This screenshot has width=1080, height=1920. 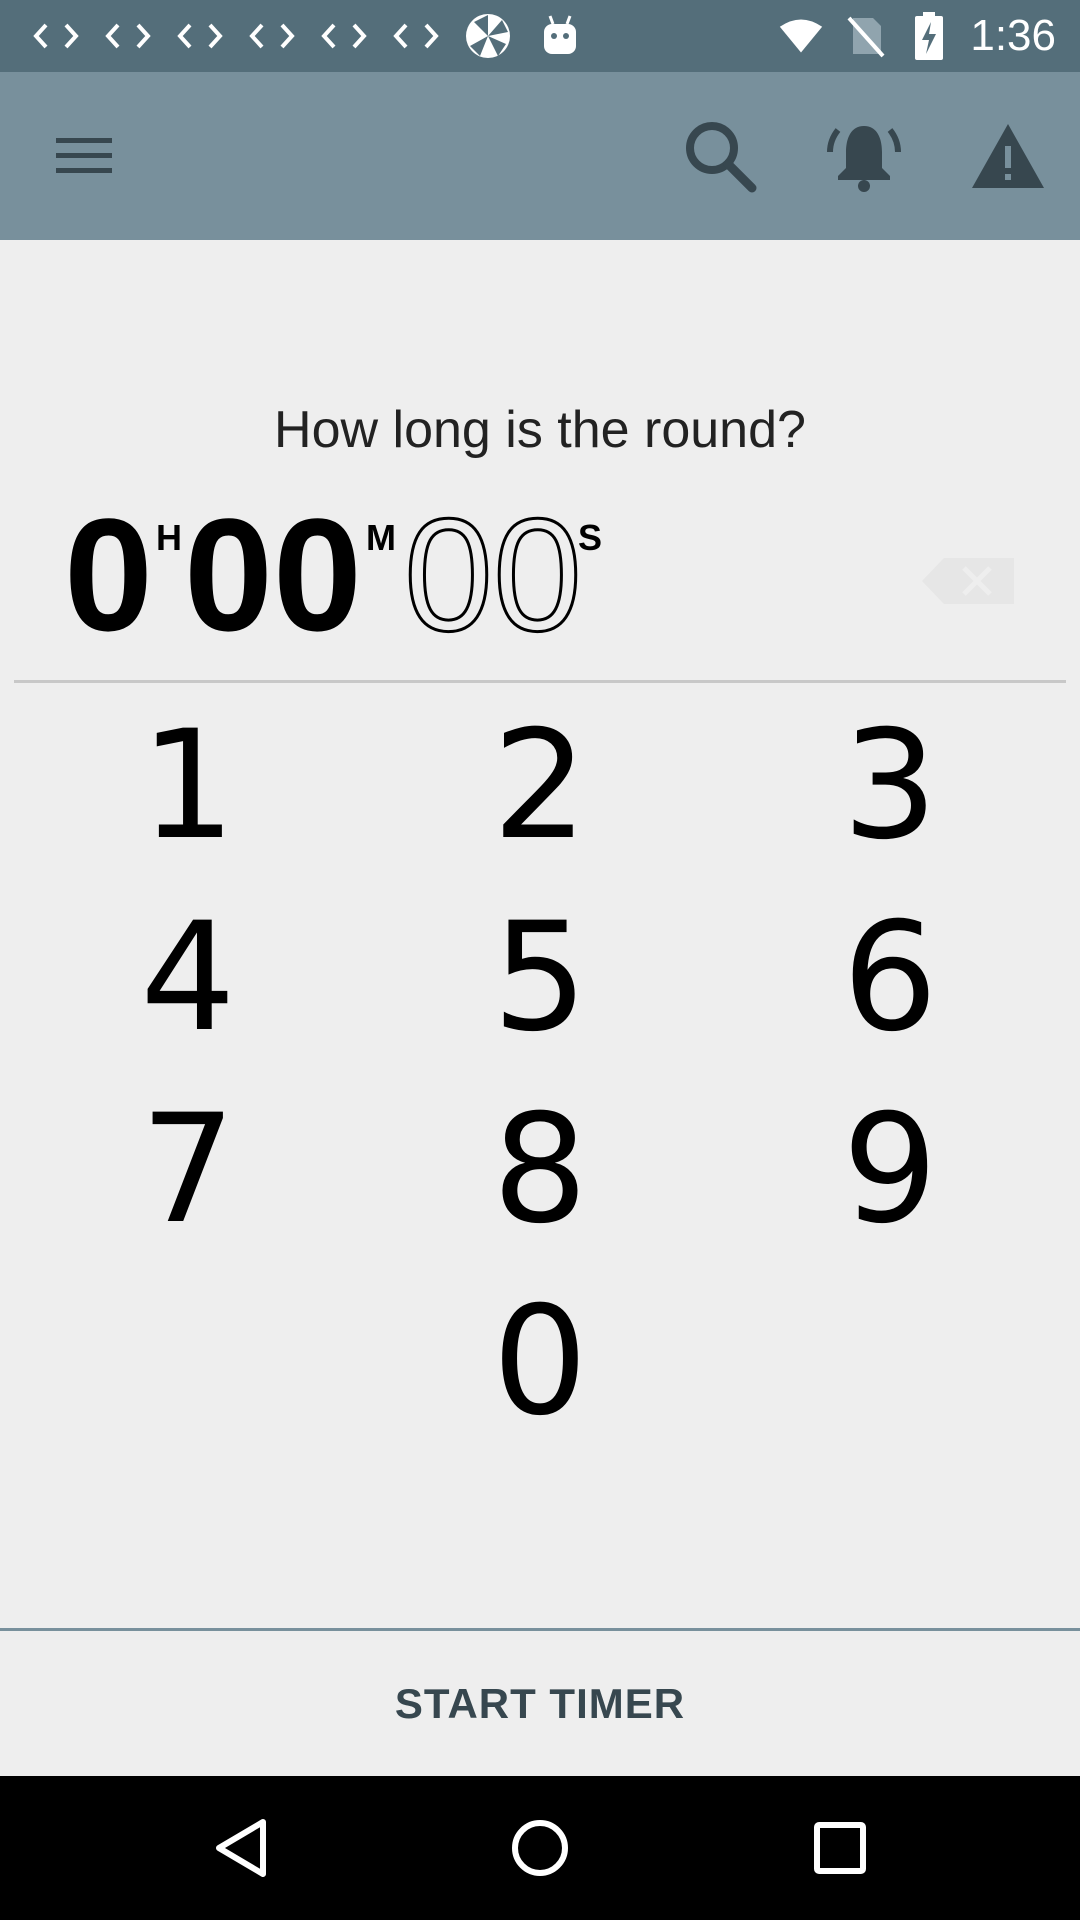 What do you see at coordinates (540, 1629) in the screenshot?
I see `bottom-divider` at bounding box center [540, 1629].